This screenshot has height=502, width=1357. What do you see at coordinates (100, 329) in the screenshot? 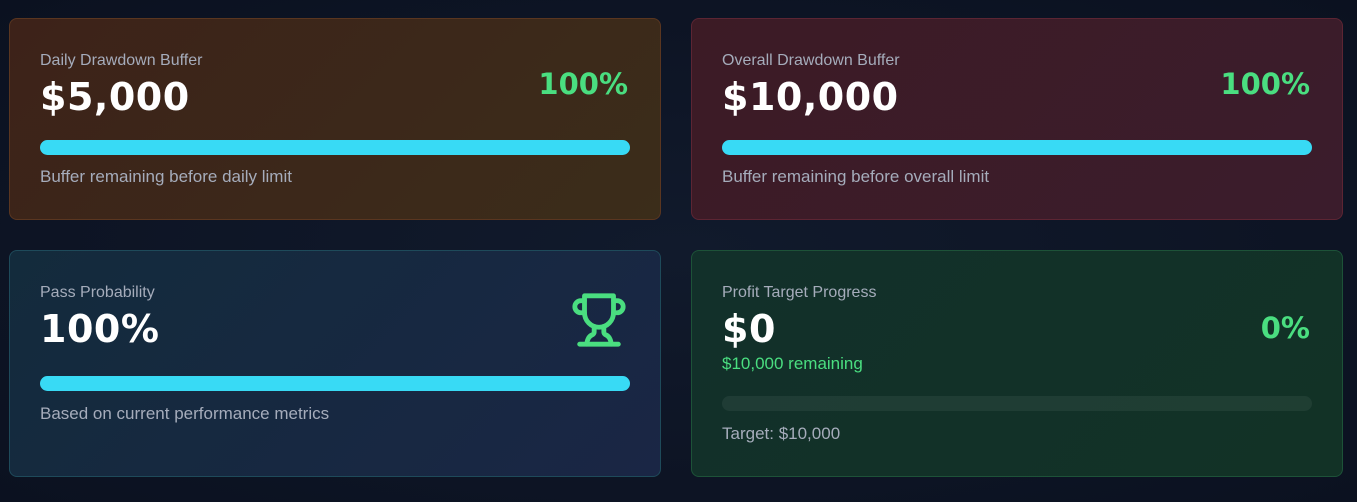
I see `card-value: 100%` at bounding box center [100, 329].